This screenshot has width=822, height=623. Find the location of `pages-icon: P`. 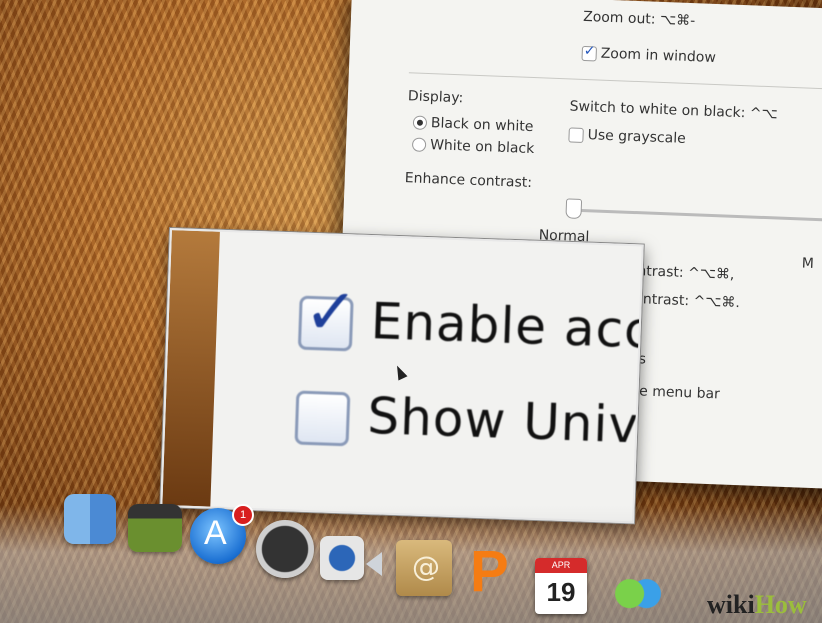

pages-icon: P is located at coordinates (497, 571).